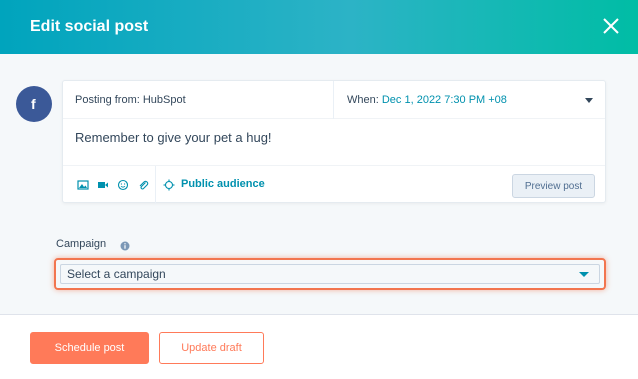 The width and height of the screenshot is (638, 379). Describe the element at coordinates (125, 244) in the screenshot. I see `info-icon` at that location.